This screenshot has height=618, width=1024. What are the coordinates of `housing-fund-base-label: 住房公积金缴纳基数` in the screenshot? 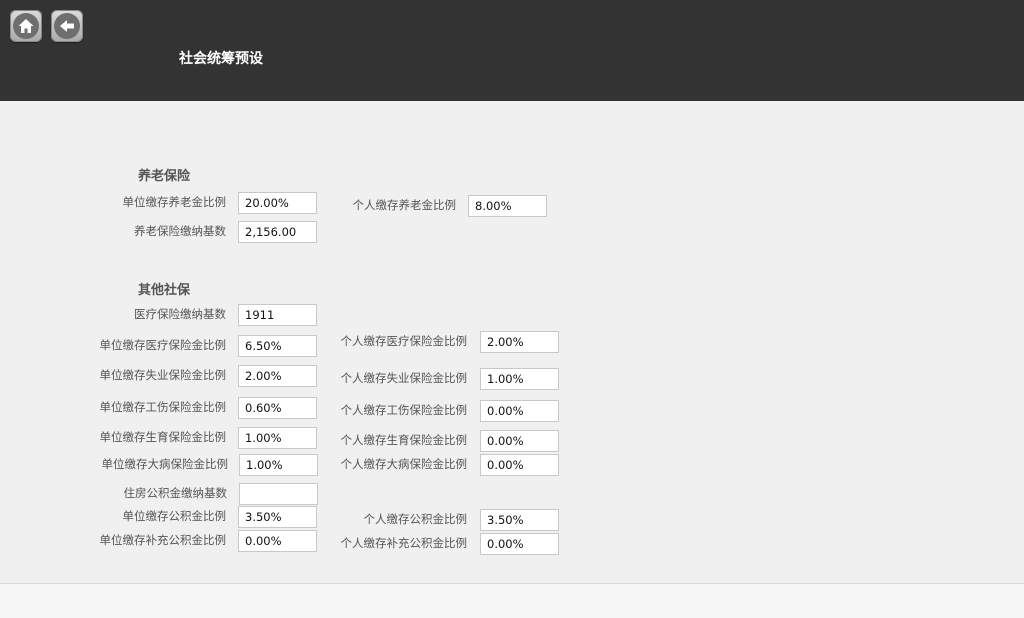 It's located at (175, 493).